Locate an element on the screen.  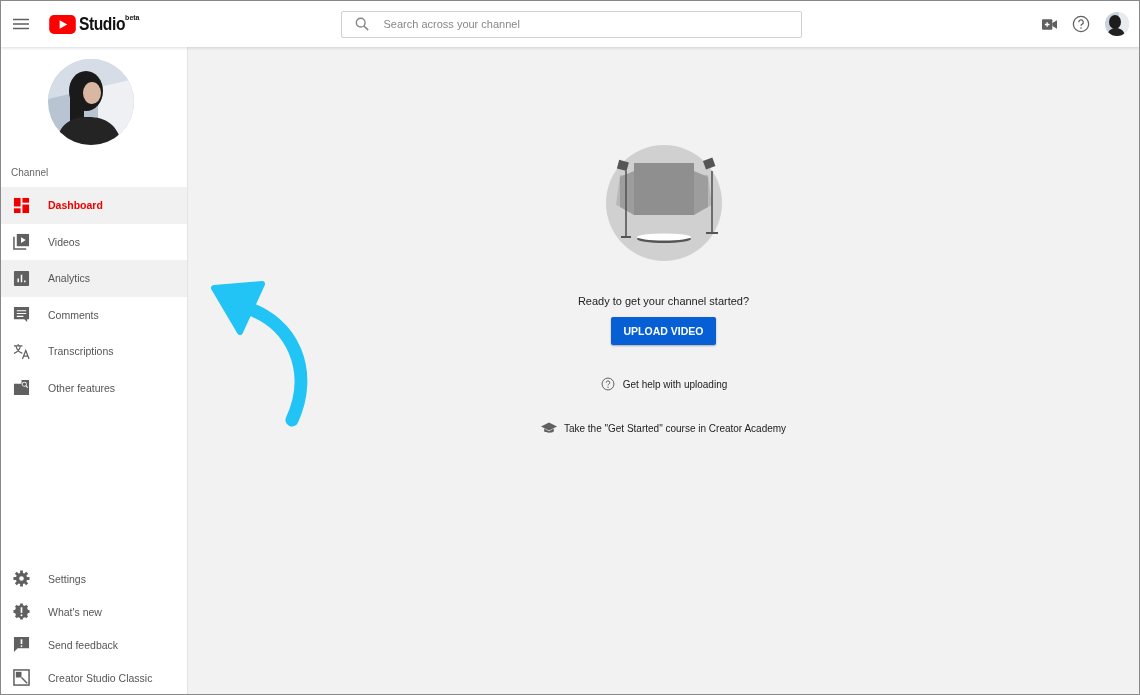
help-link: Get help with uploading is located at coordinates (675, 384).